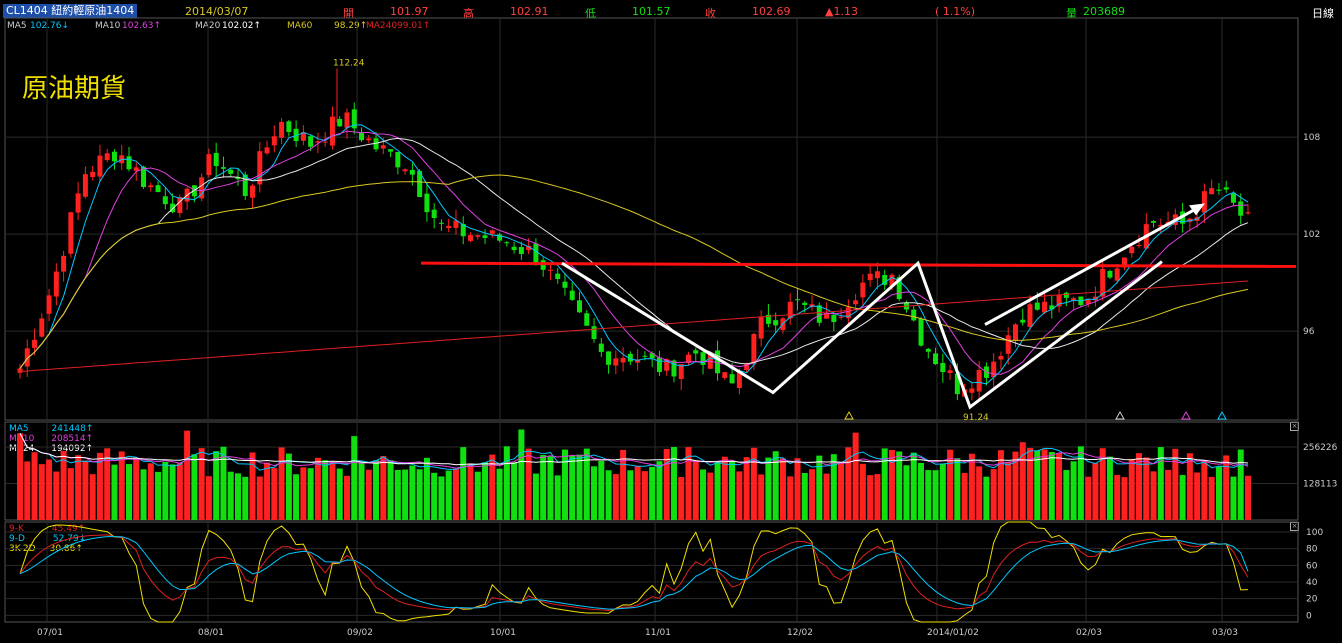  I want to click on neckline, so click(858, 264).